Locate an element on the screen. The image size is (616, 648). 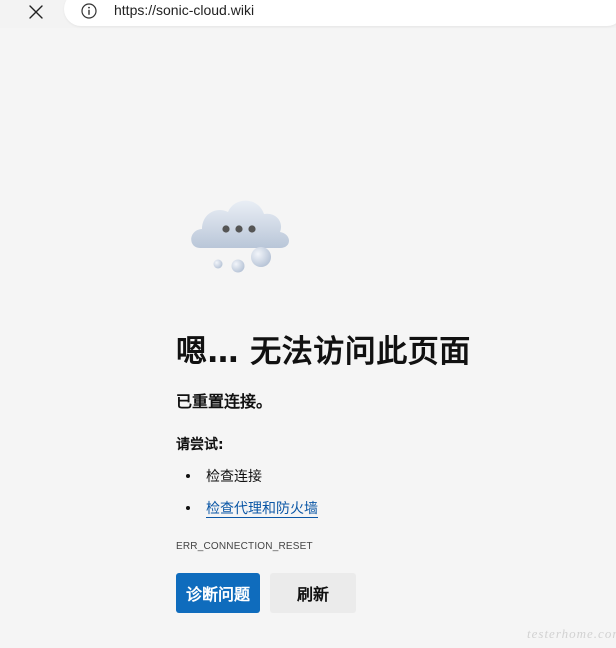
info-icon is located at coordinates (89, 11).